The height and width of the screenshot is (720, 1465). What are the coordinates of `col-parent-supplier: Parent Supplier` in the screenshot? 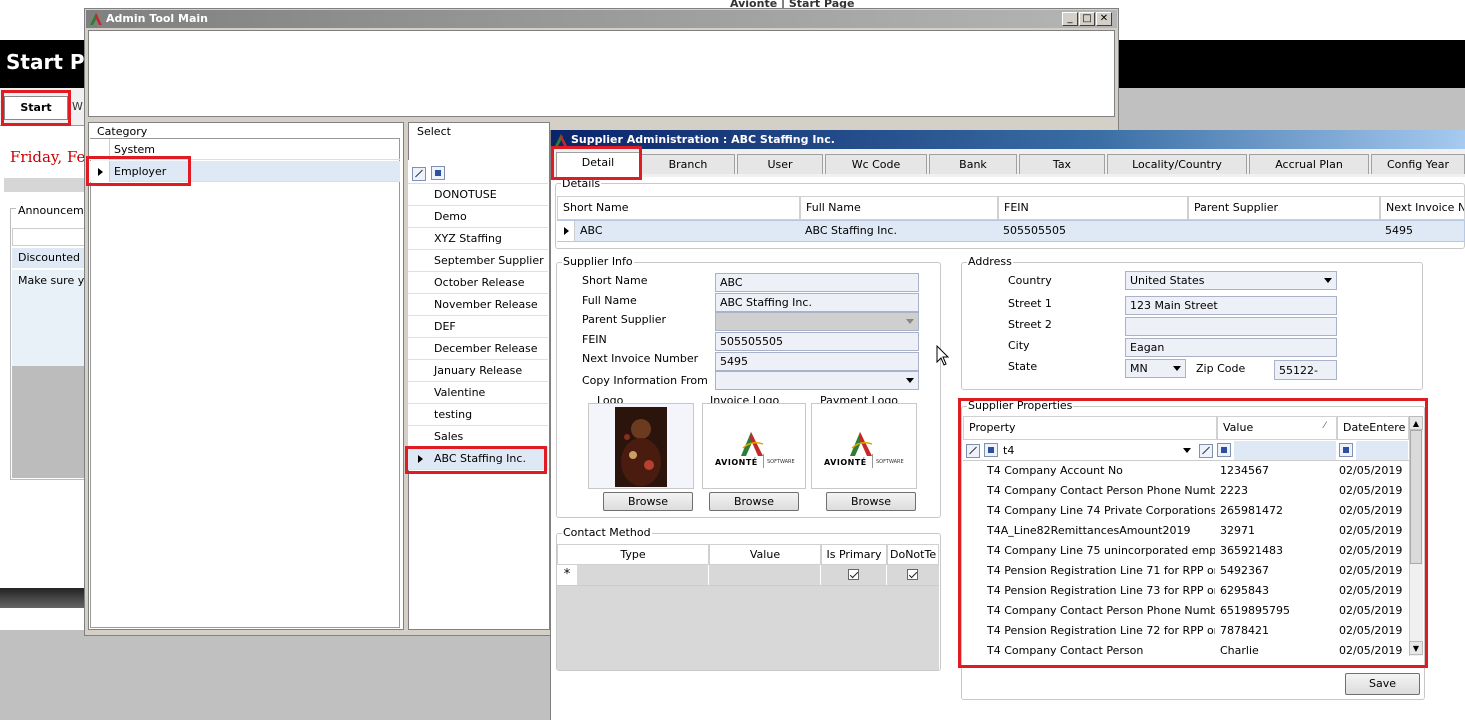 It's located at (1284, 208).